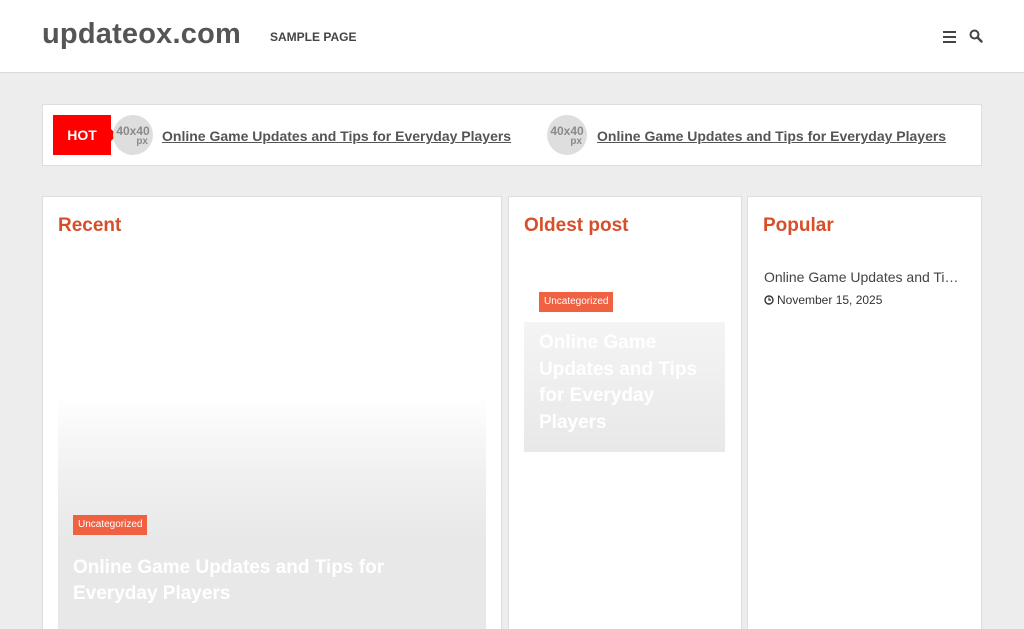 The height and width of the screenshot is (629, 1024). What do you see at coordinates (798, 225) in the screenshot?
I see `popular-heading: Popular` at bounding box center [798, 225].